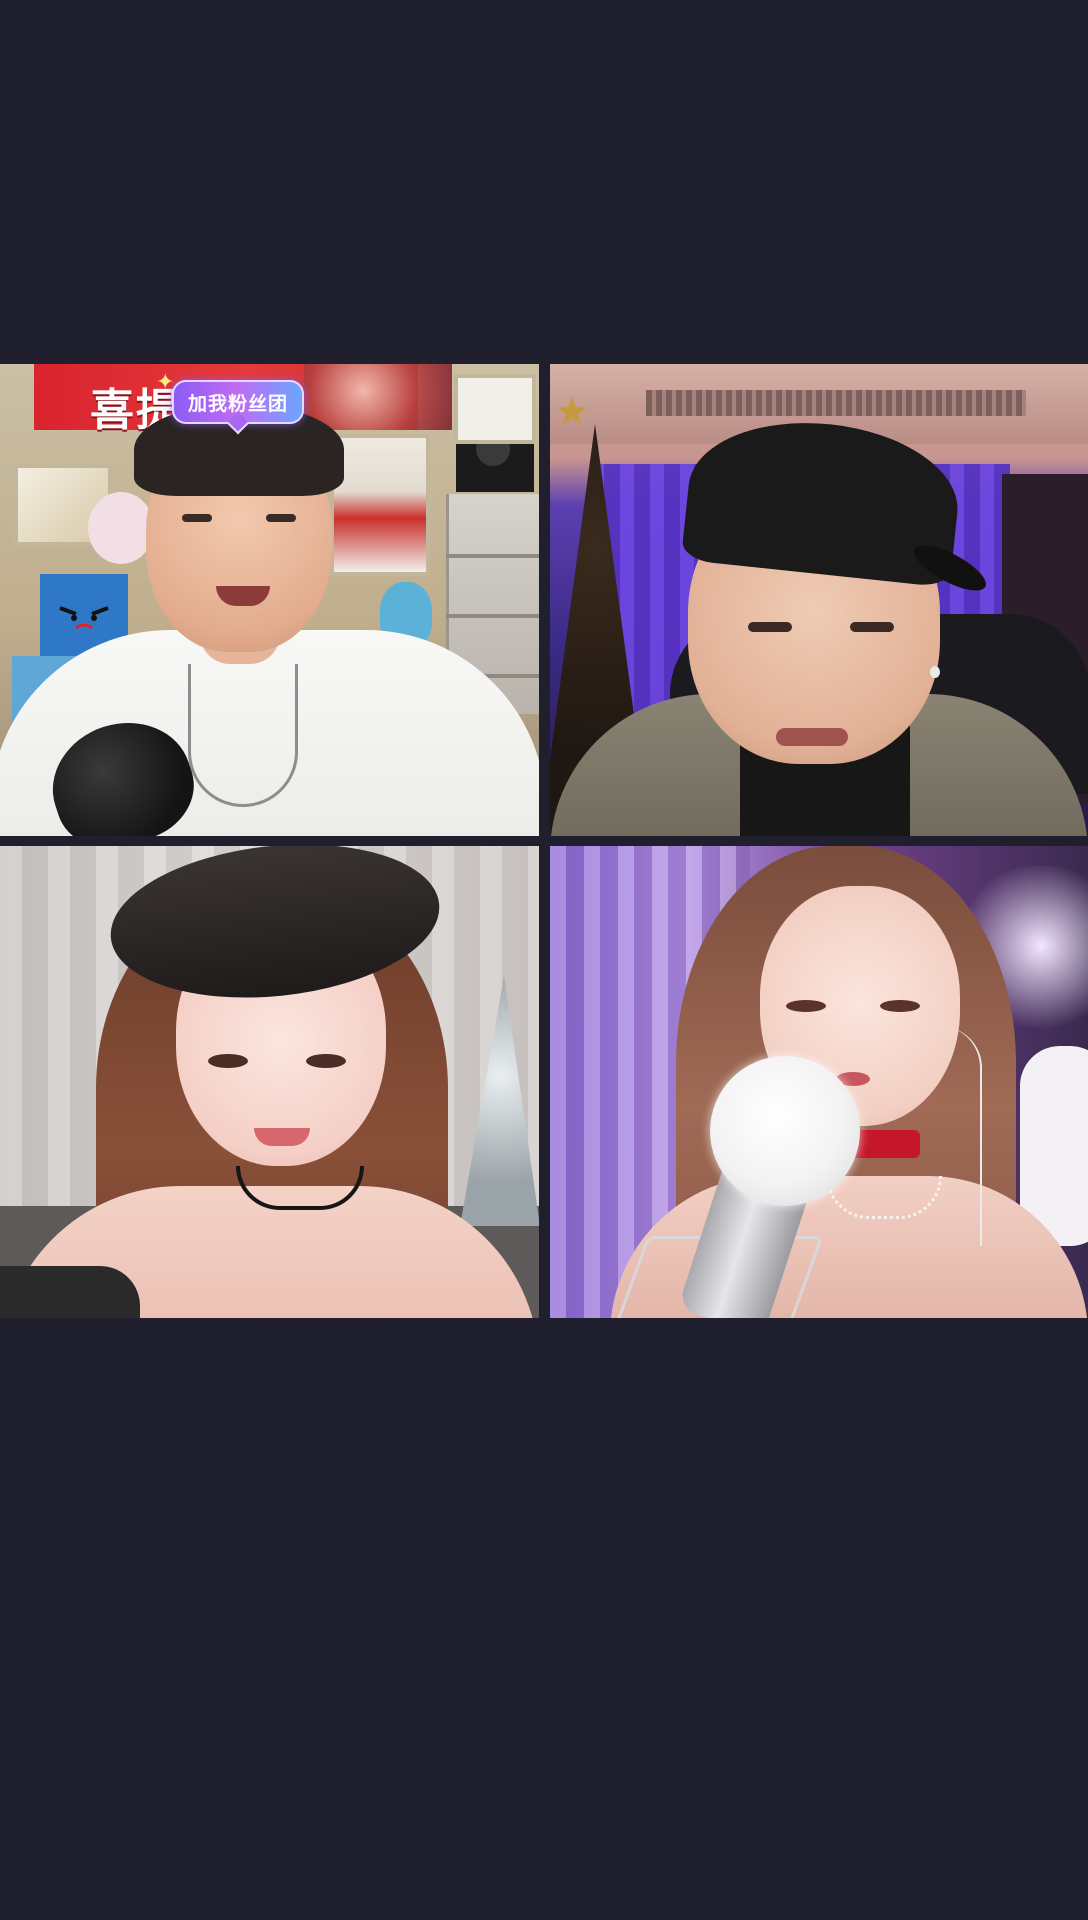 The image size is (1088, 1920). What do you see at coordinates (378, 397) in the screenshot?
I see `banner-artwork` at bounding box center [378, 397].